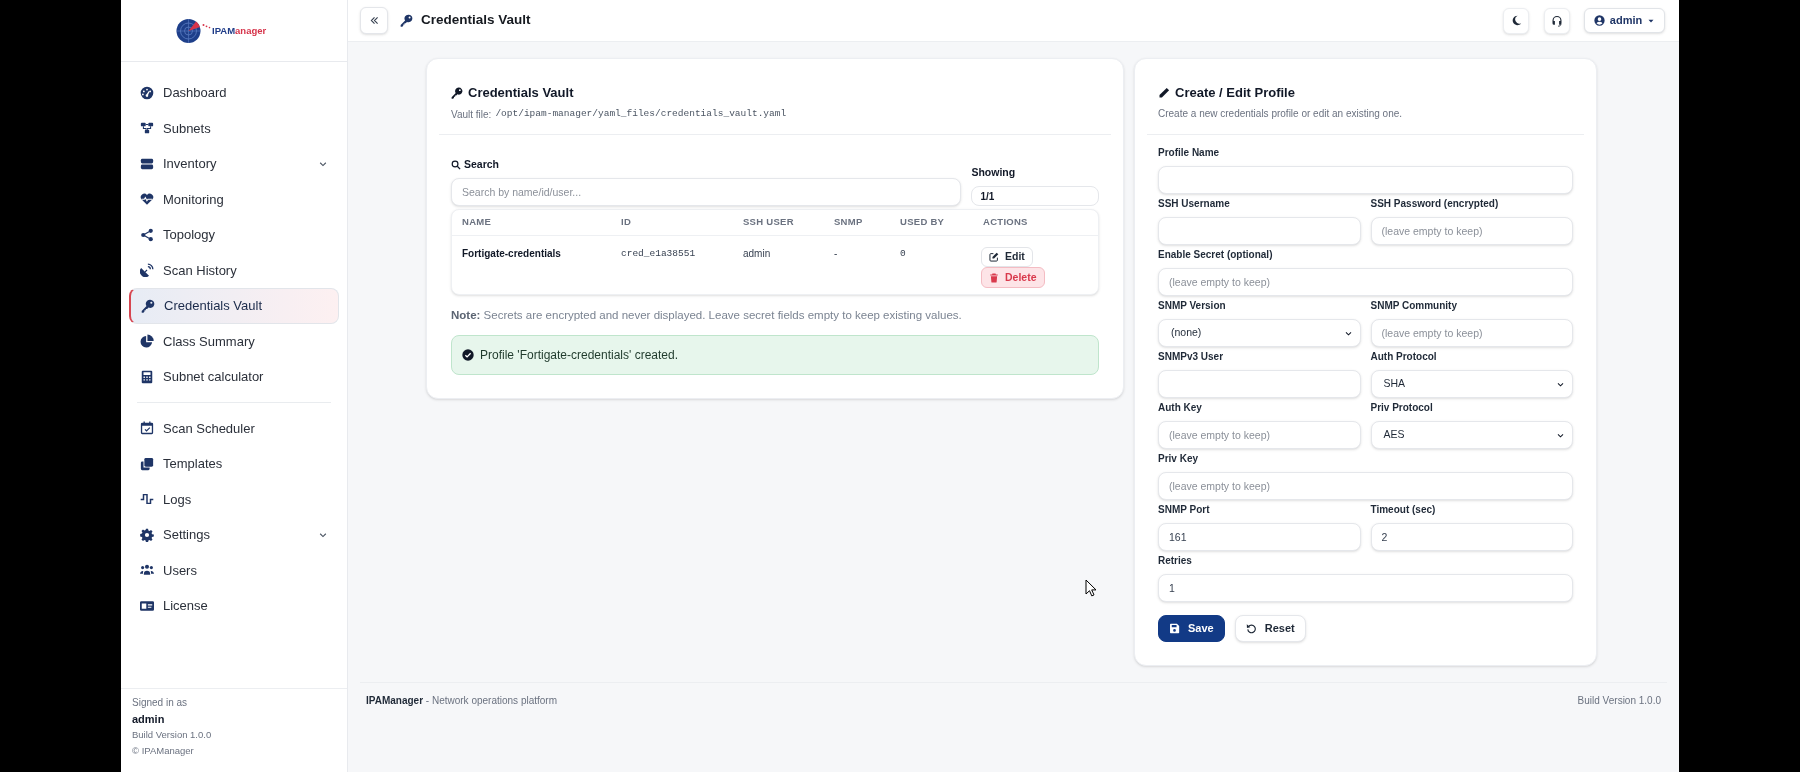 This screenshot has height=772, width=1800. I want to click on rotate-left-icon, so click(1251, 628).